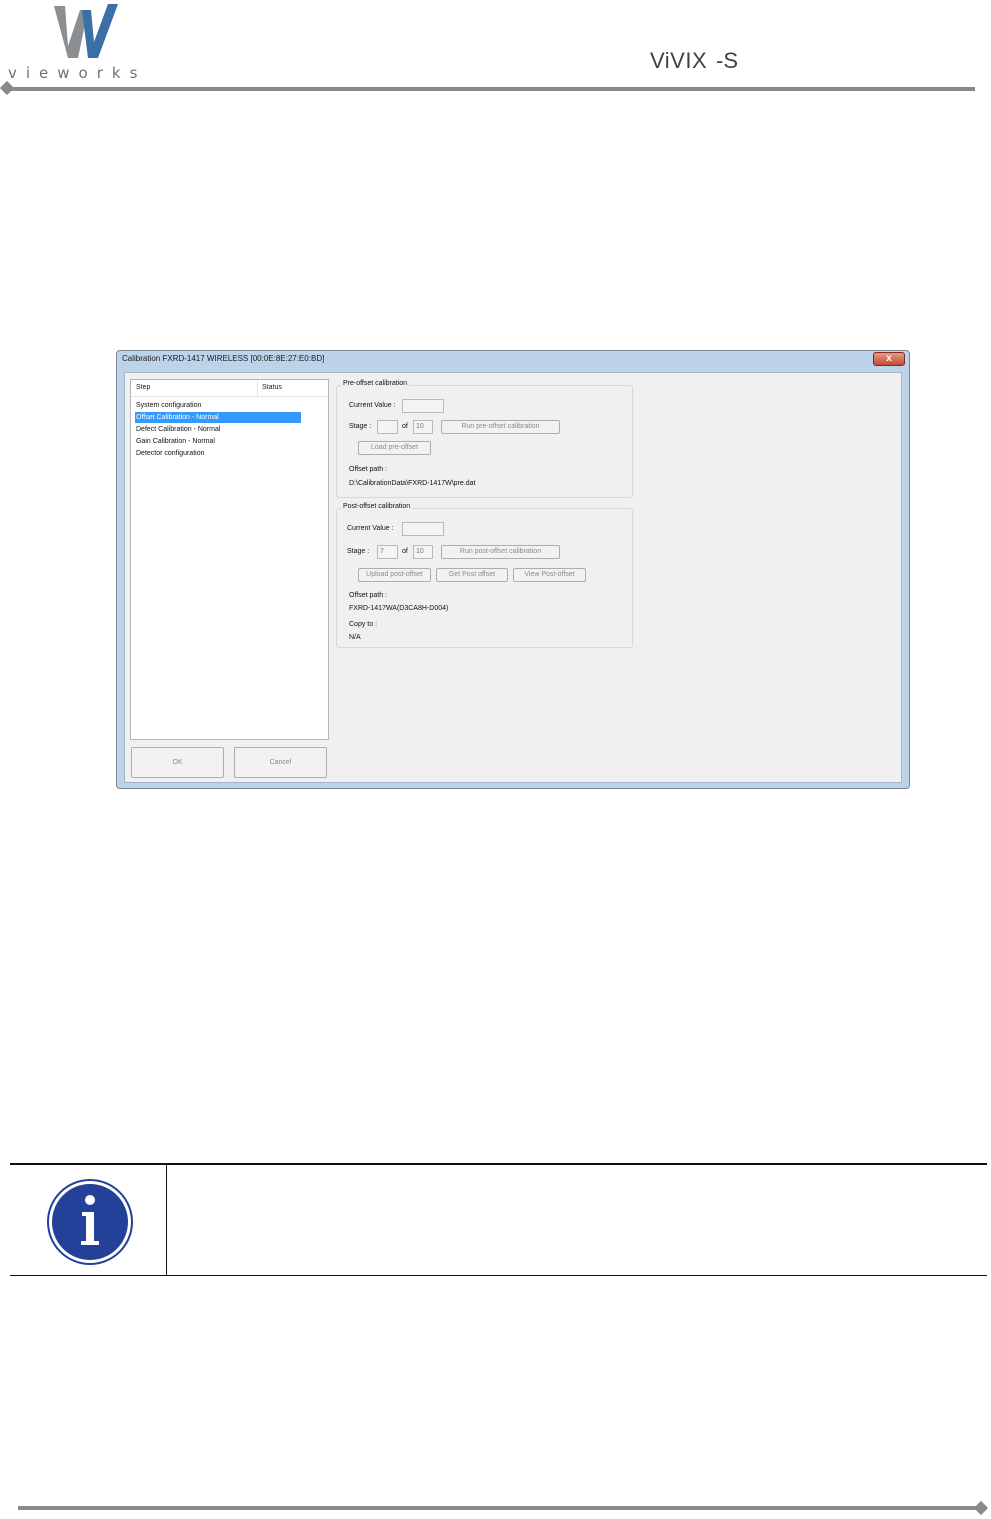 The height and width of the screenshot is (1519, 991). Describe the element at coordinates (370, 528) in the screenshot. I see `post-current-value-label: Current Value :` at that location.